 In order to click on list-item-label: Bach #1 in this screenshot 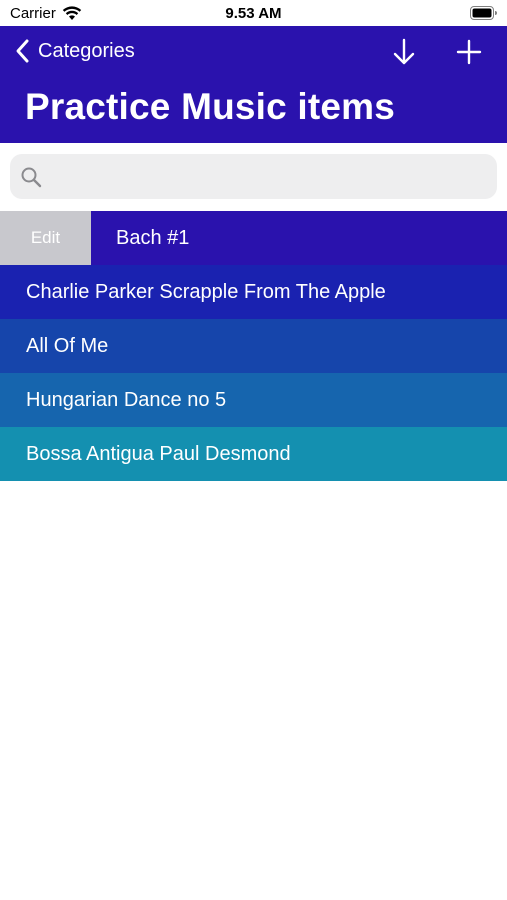, I will do `click(153, 238)`.